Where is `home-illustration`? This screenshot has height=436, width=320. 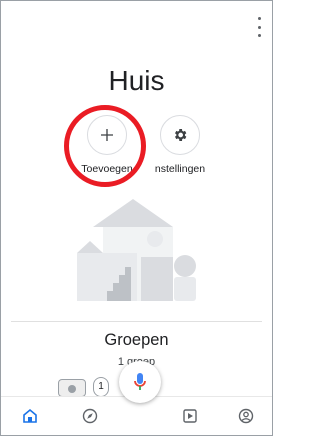
home-illustration is located at coordinates (136, 250).